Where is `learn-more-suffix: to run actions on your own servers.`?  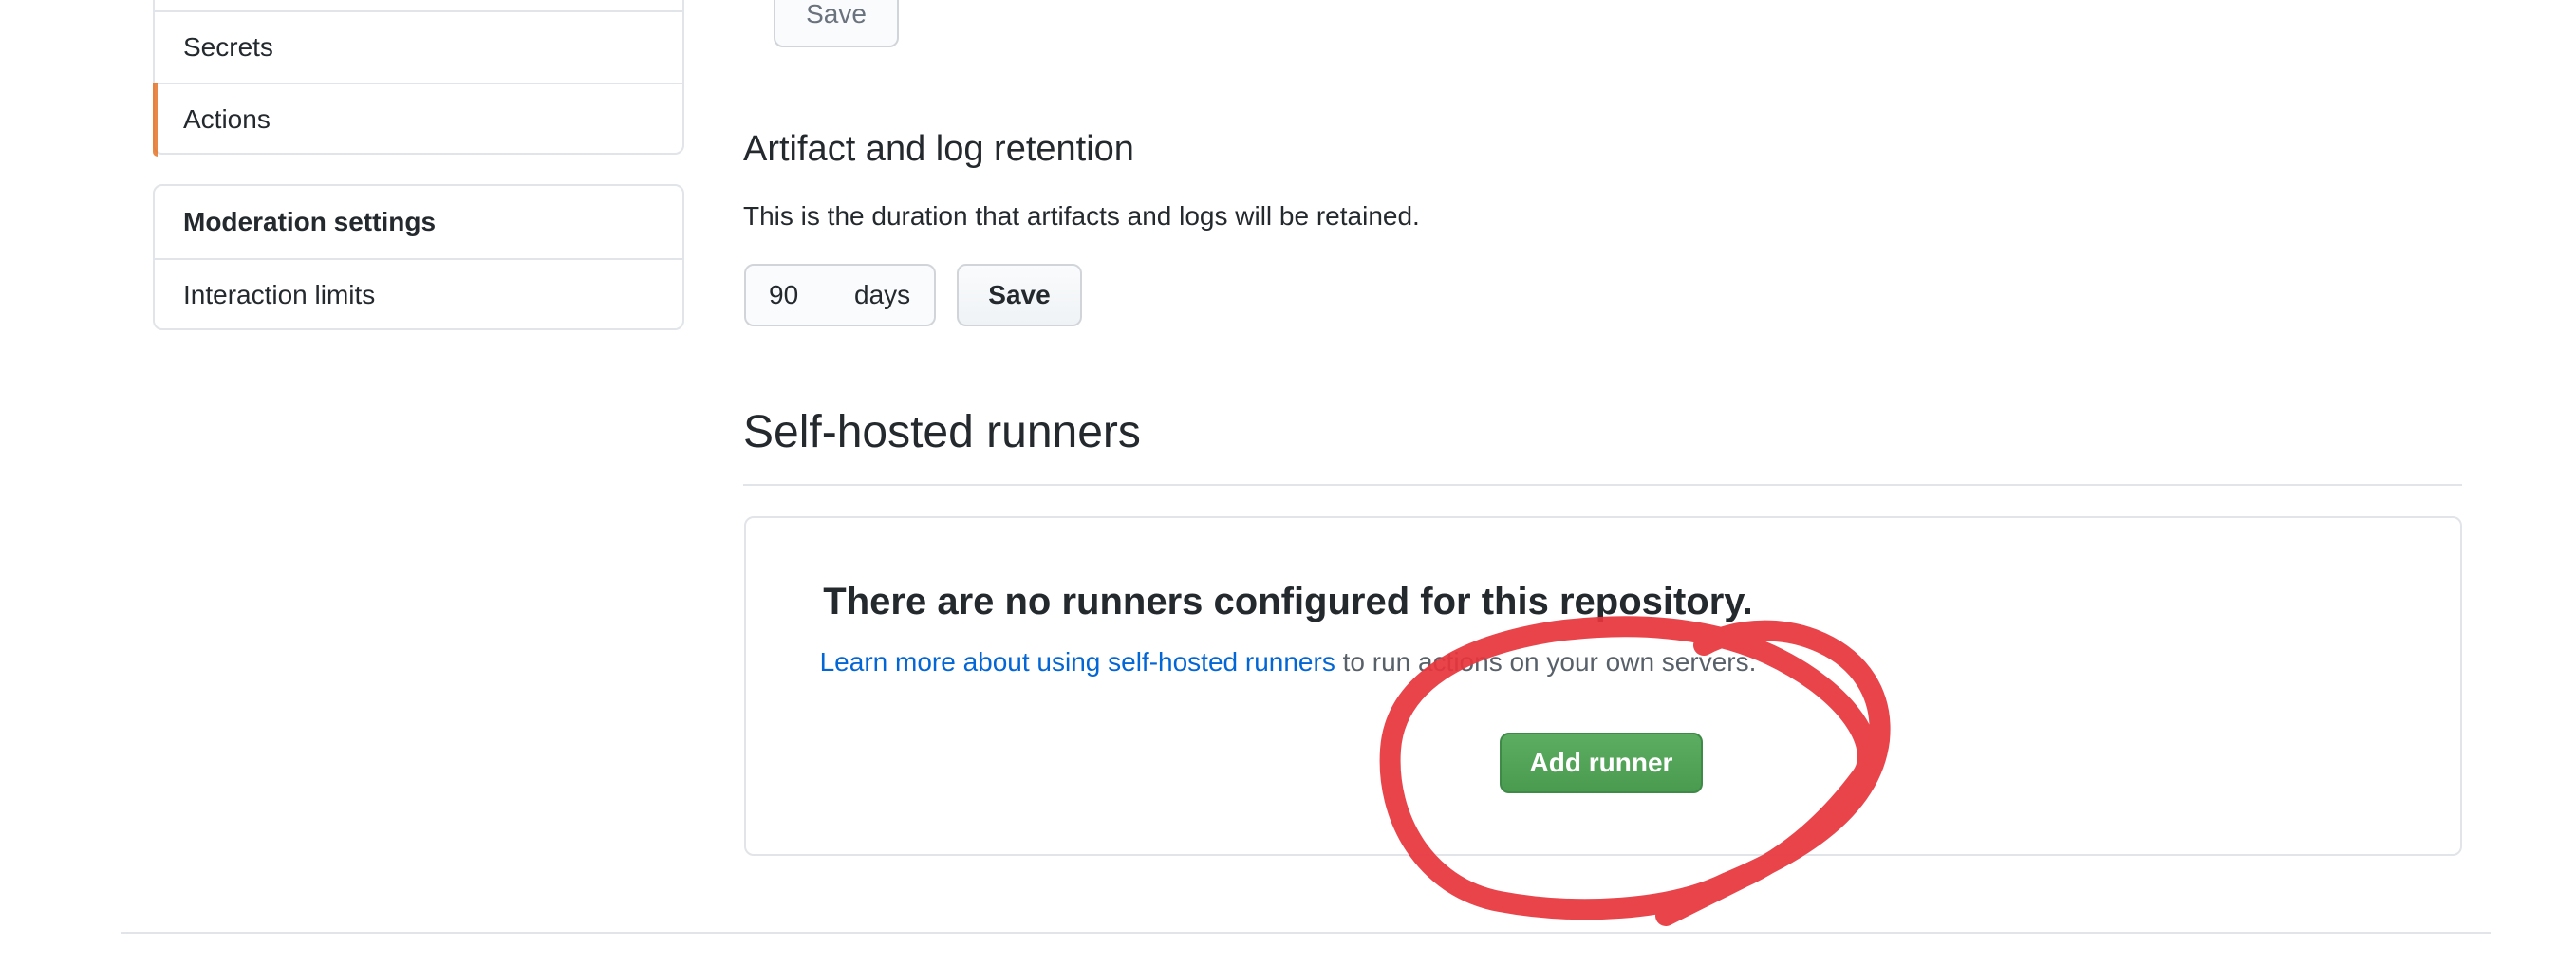 learn-more-suffix: to run actions on your own servers. is located at coordinates (1546, 662).